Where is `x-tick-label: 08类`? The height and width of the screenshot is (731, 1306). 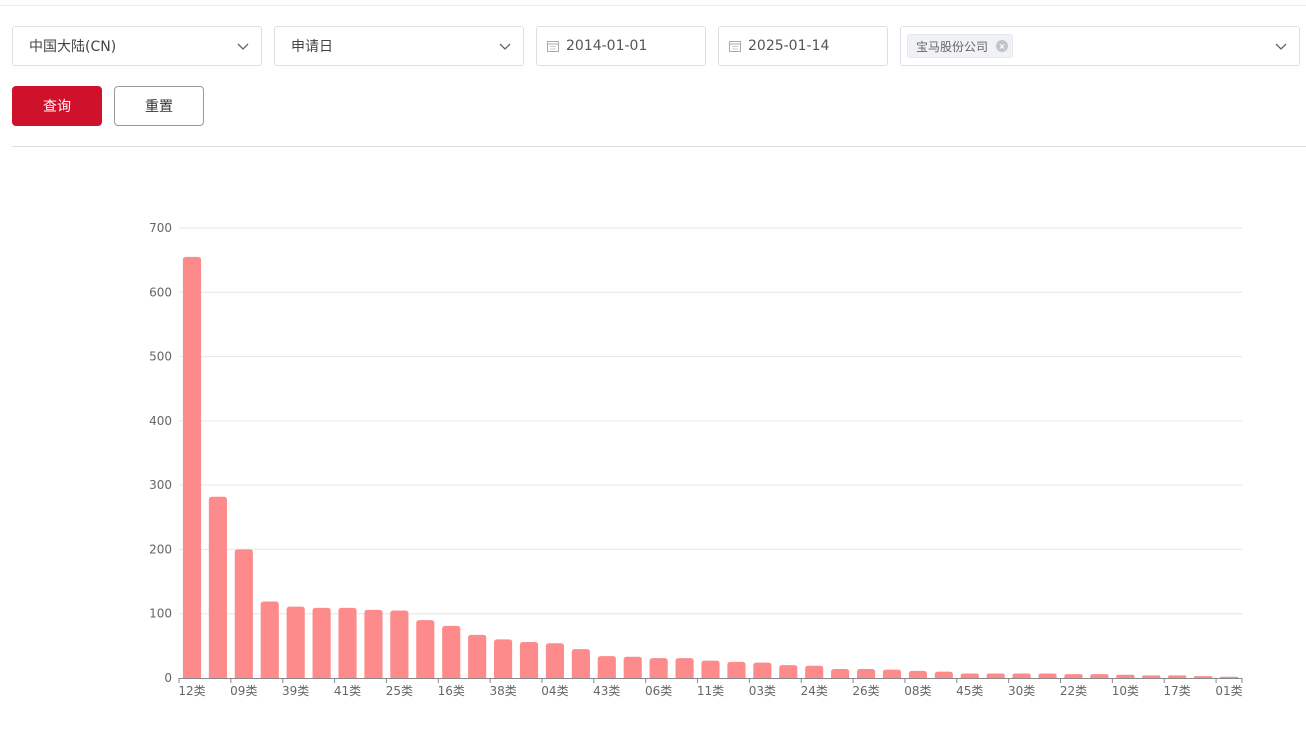
x-tick-label: 08类 is located at coordinates (917, 691).